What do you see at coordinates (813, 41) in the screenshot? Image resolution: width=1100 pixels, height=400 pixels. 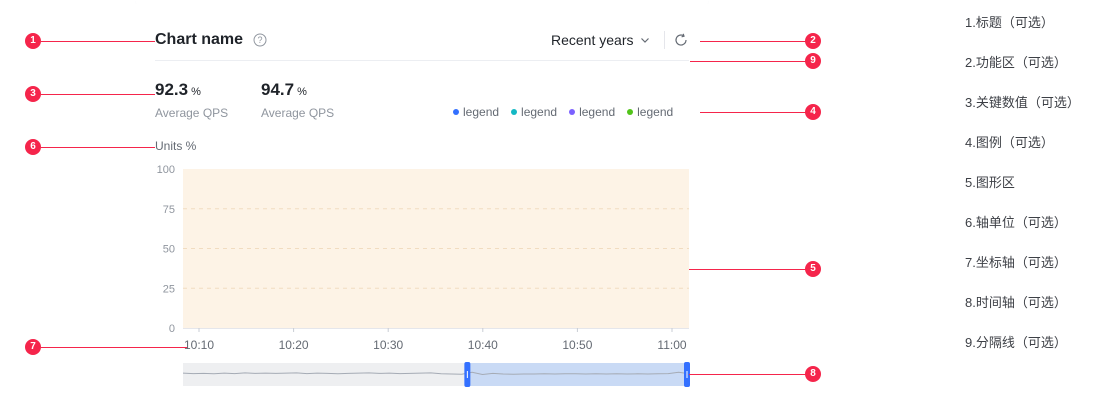 I see `annotation-marker: 2` at bounding box center [813, 41].